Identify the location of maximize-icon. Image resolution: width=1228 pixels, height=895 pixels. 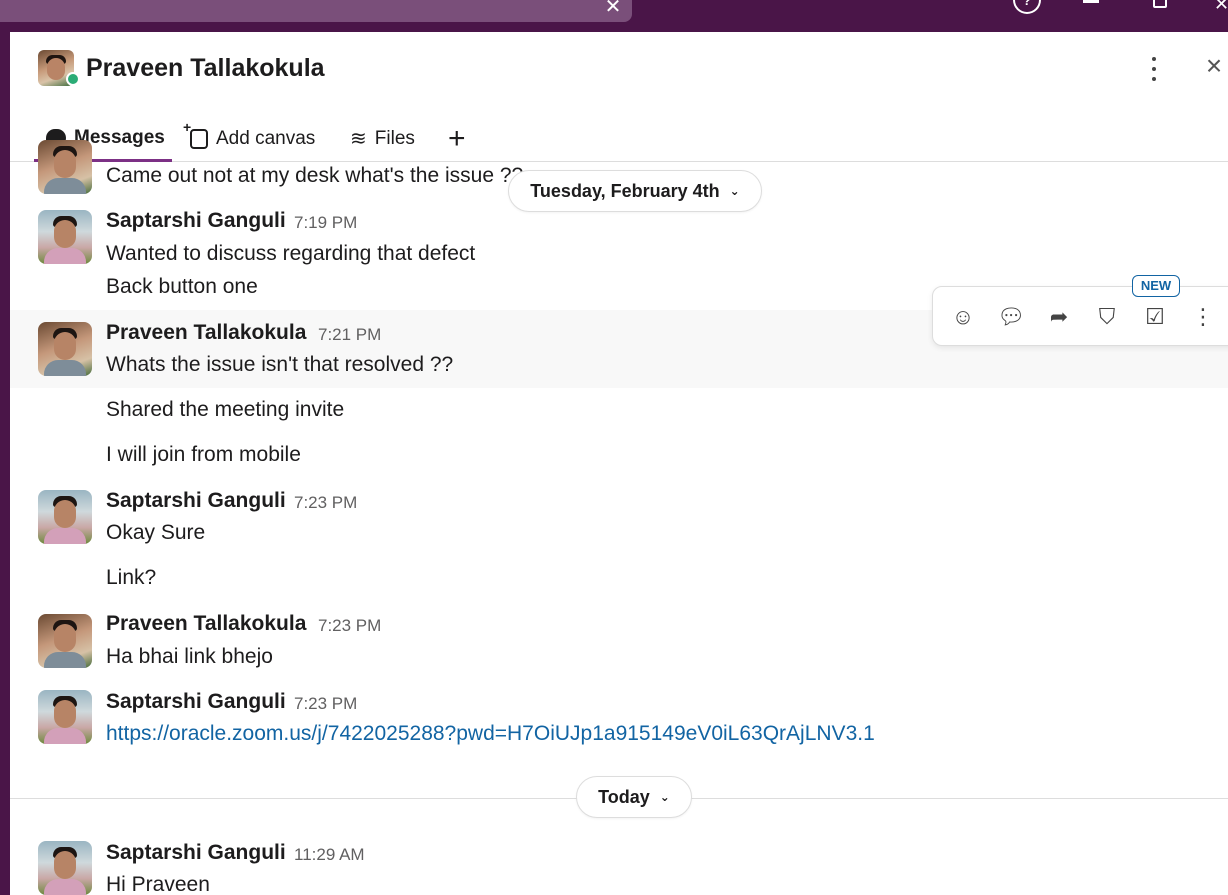
(1160, 4).